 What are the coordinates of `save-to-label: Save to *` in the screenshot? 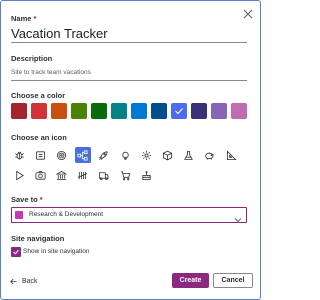 It's located at (27, 199).